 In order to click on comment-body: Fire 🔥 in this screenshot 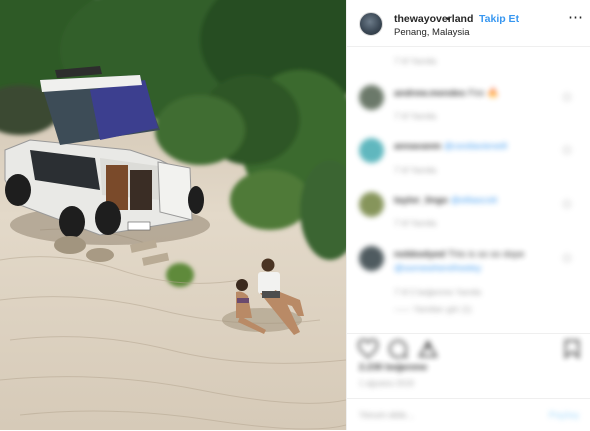, I will do `click(483, 93)`.